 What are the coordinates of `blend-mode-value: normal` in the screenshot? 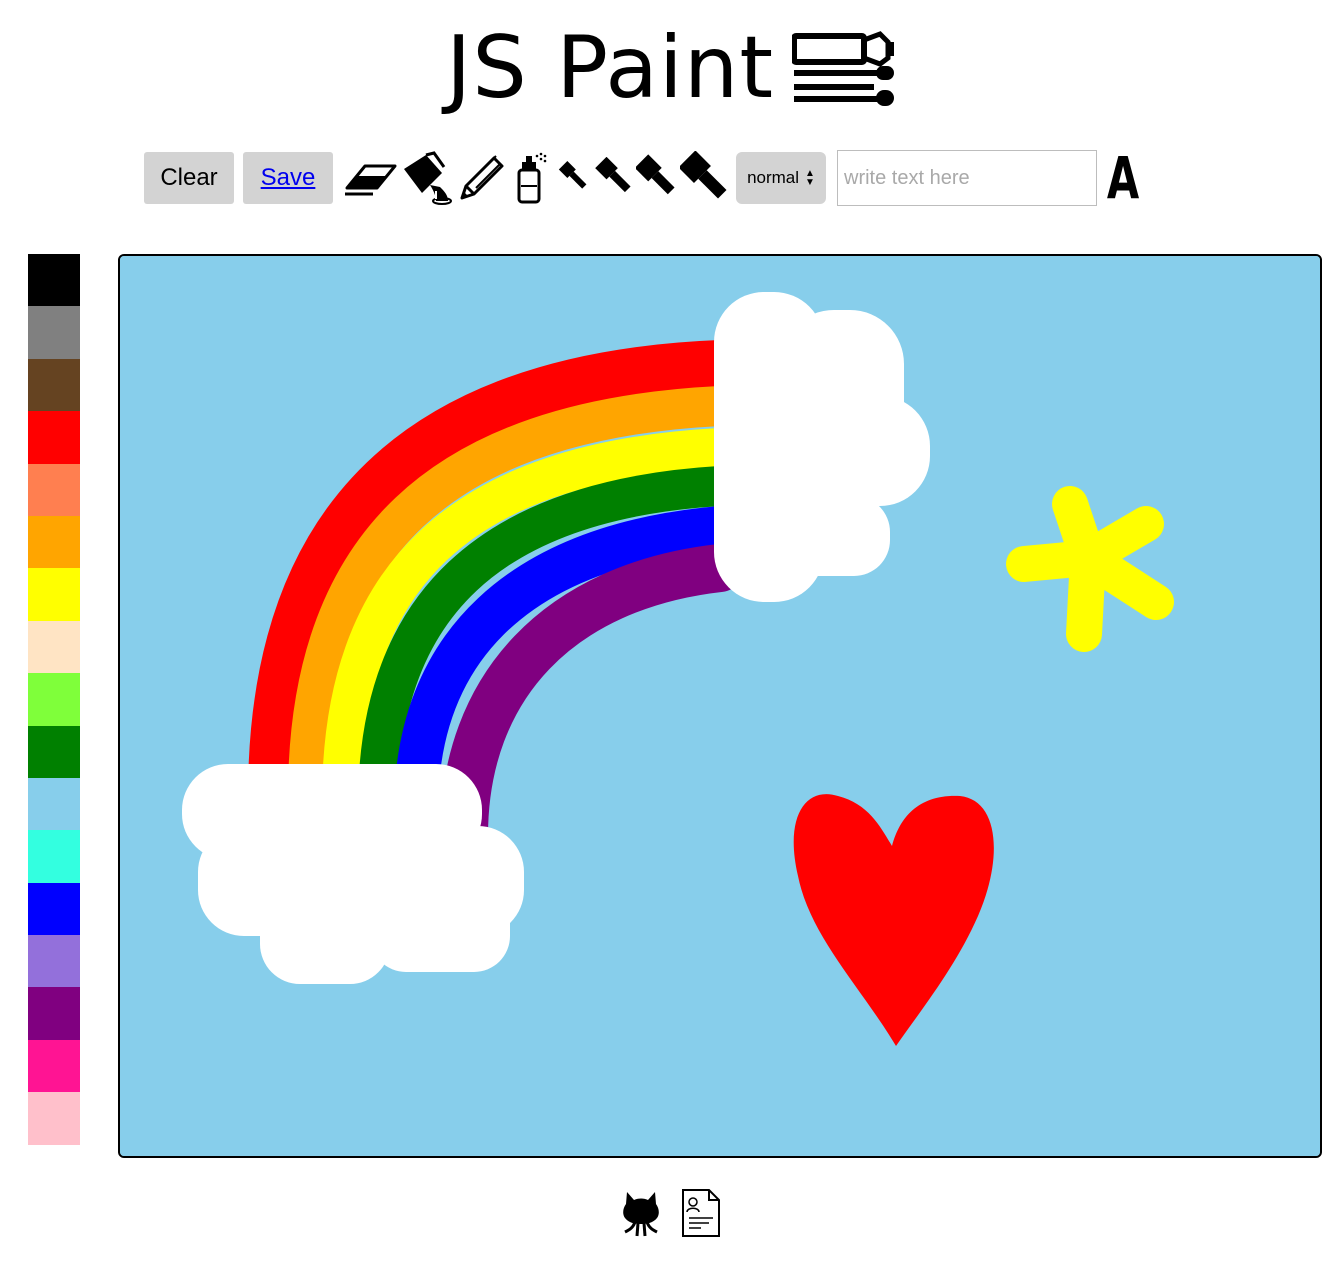 It's located at (773, 177).